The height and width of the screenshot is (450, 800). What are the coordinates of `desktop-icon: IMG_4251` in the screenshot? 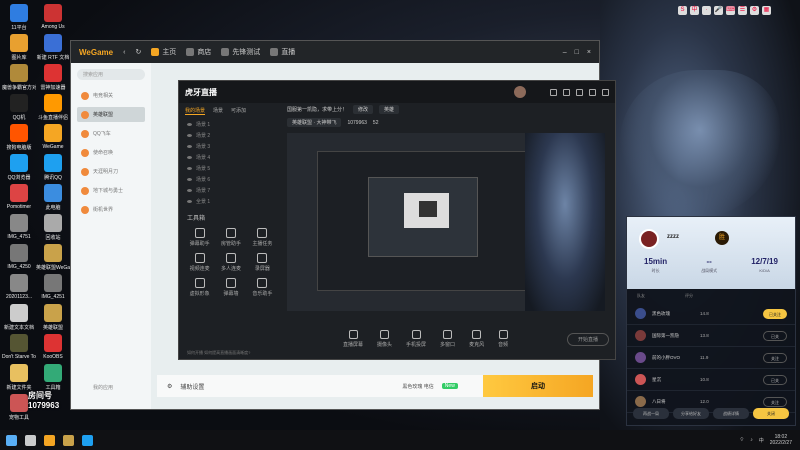 It's located at (53, 287).